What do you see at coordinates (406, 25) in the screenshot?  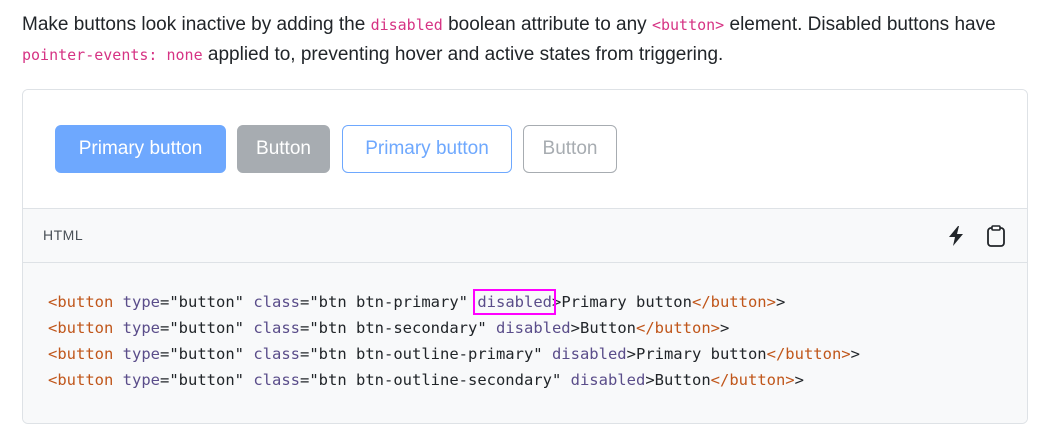 I see `inline-code-disabled: disabled` at bounding box center [406, 25].